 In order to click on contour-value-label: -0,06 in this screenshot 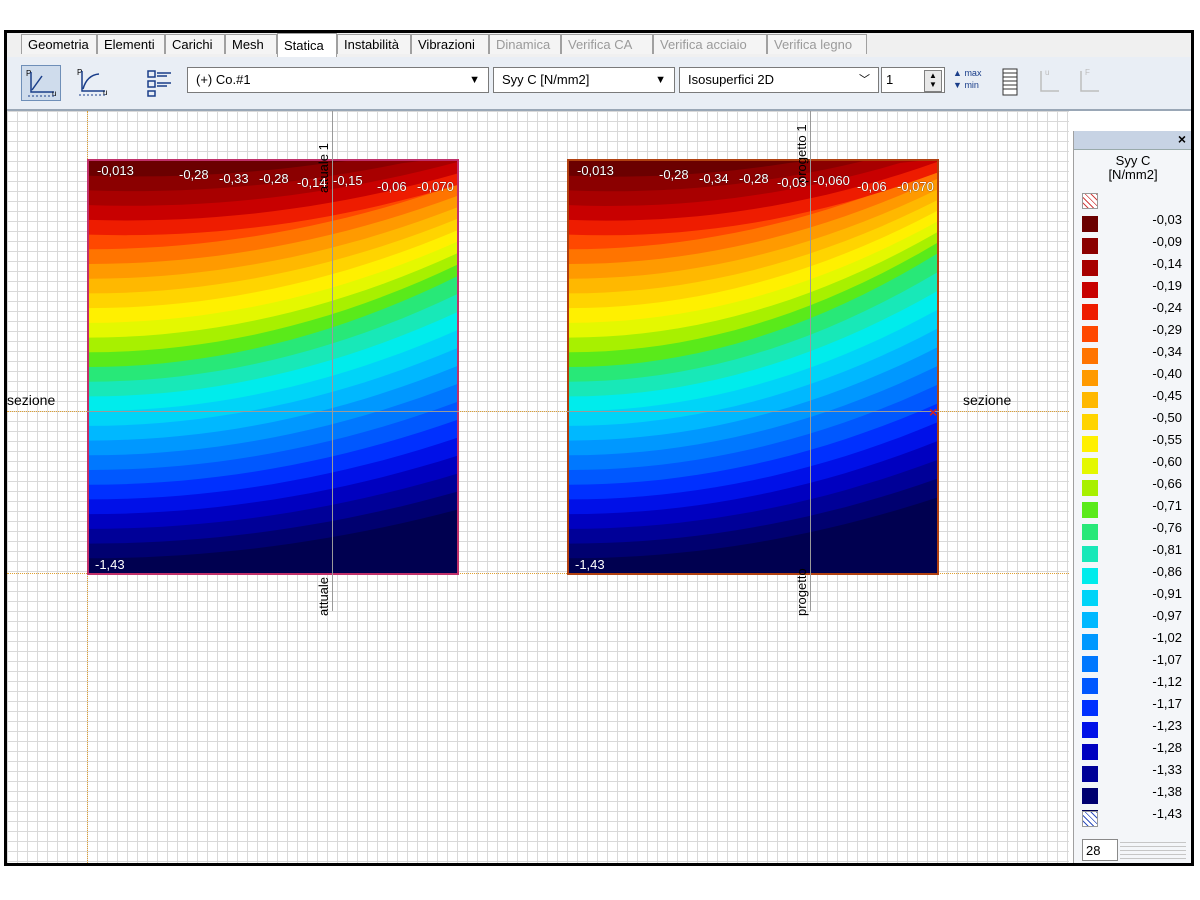, I will do `click(392, 186)`.